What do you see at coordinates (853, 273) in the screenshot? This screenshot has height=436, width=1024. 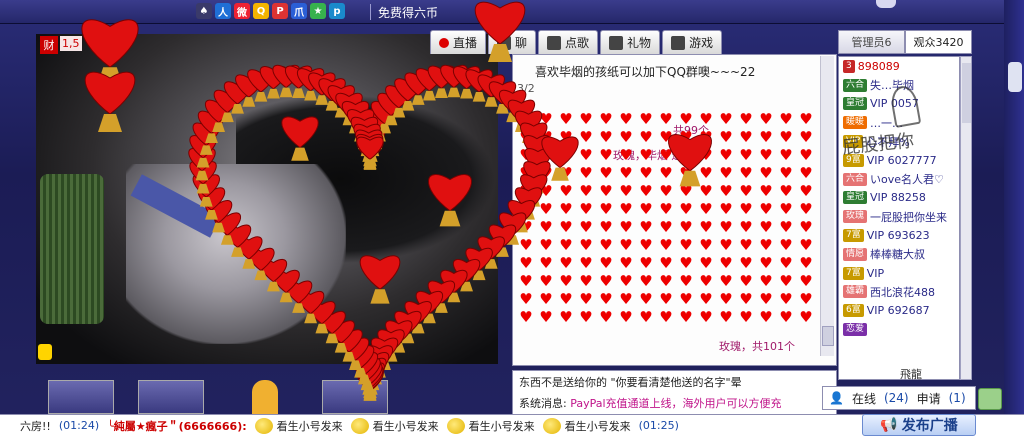 I see `level-badge: 7富` at bounding box center [853, 273].